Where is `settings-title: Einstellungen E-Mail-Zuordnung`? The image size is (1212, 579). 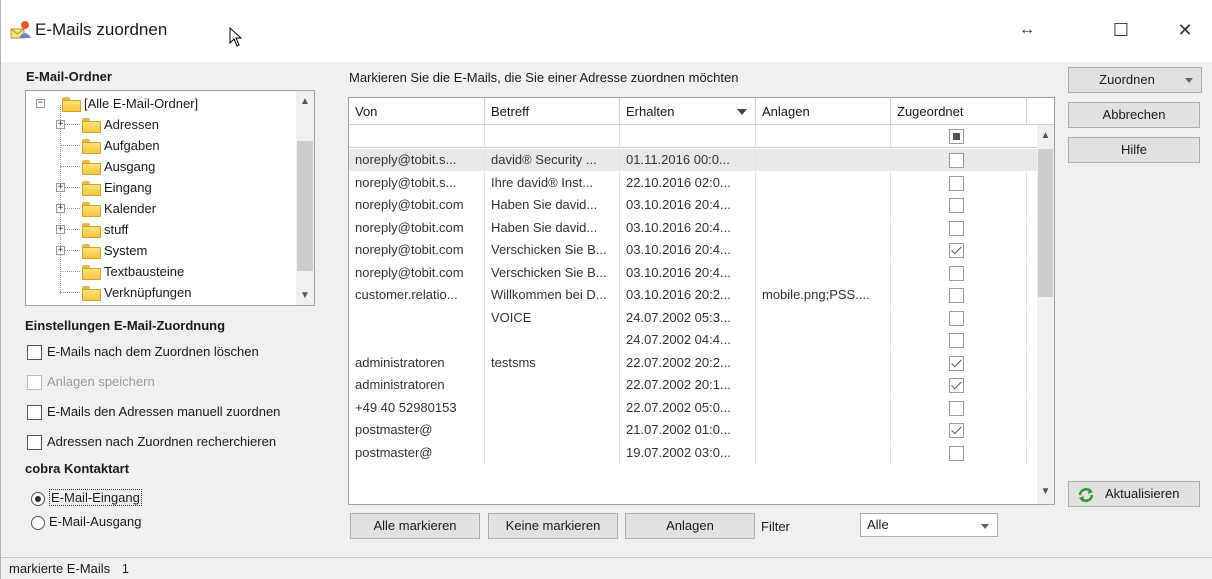
settings-title: Einstellungen E-Mail-Zuordnung is located at coordinates (125, 325).